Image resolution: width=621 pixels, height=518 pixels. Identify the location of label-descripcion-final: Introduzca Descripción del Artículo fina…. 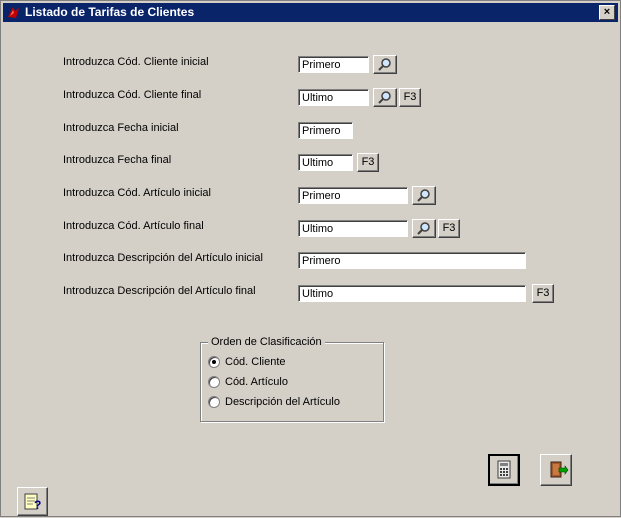
(159, 291).